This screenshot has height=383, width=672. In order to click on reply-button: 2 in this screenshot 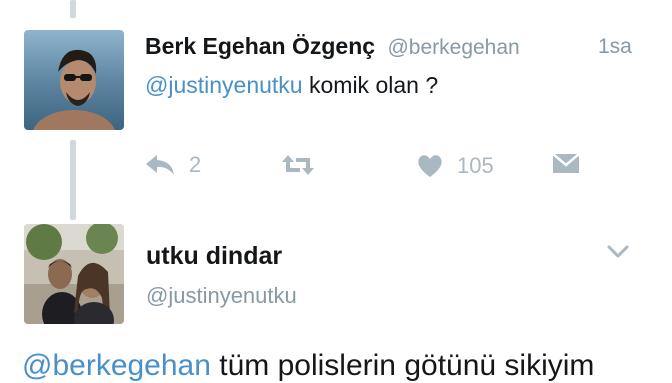, I will do `click(173, 165)`.